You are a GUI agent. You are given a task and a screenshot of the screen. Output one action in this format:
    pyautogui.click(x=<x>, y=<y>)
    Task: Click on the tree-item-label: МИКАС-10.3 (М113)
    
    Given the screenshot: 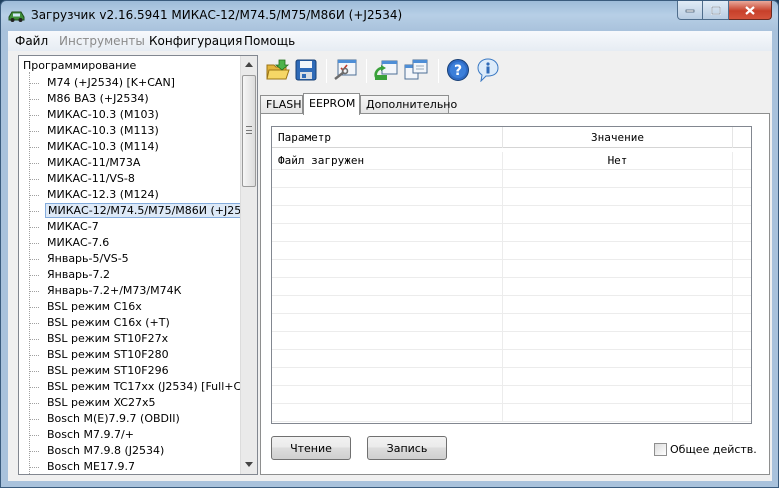 What is the action you would take?
    pyautogui.click(x=103, y=130)
    